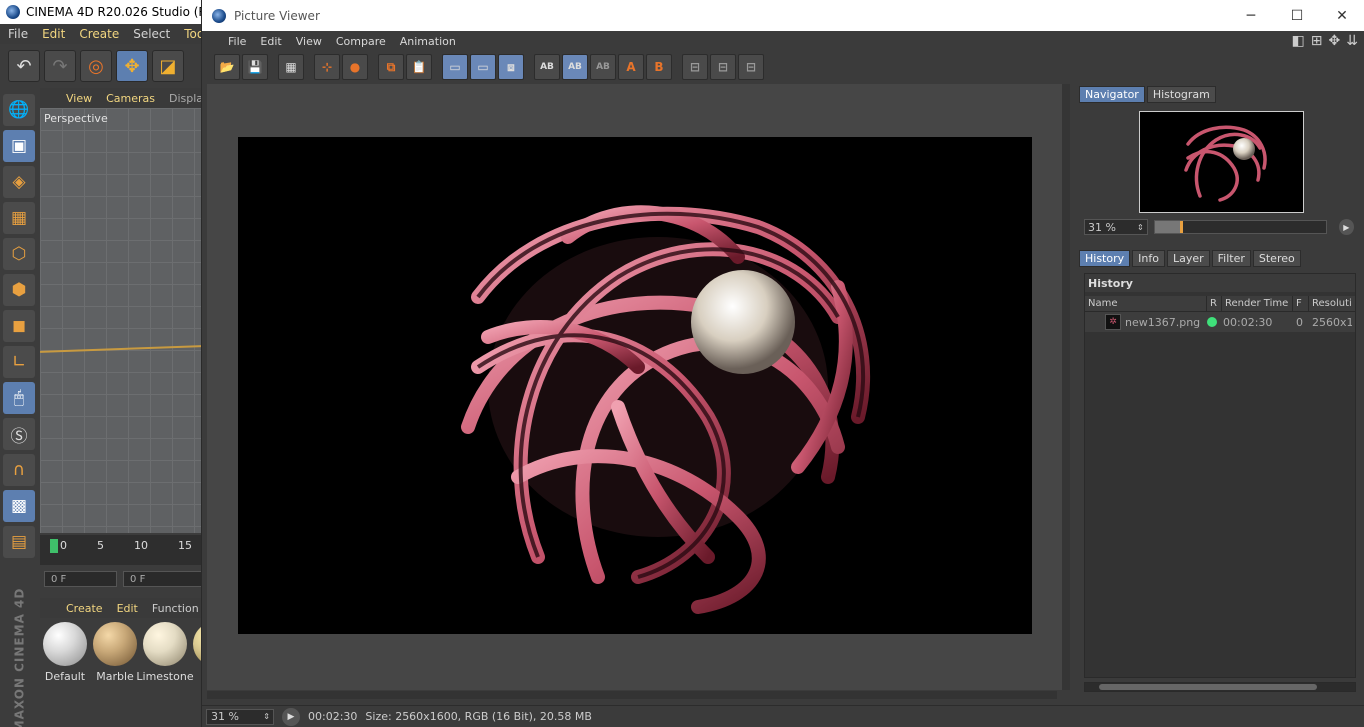 Image resolution: width=1364 pixels, height=727 pixels. Describe the element at coordinates (53, 34) in the screenshot. I see `c4d-menu-edit: Edit` at that location.